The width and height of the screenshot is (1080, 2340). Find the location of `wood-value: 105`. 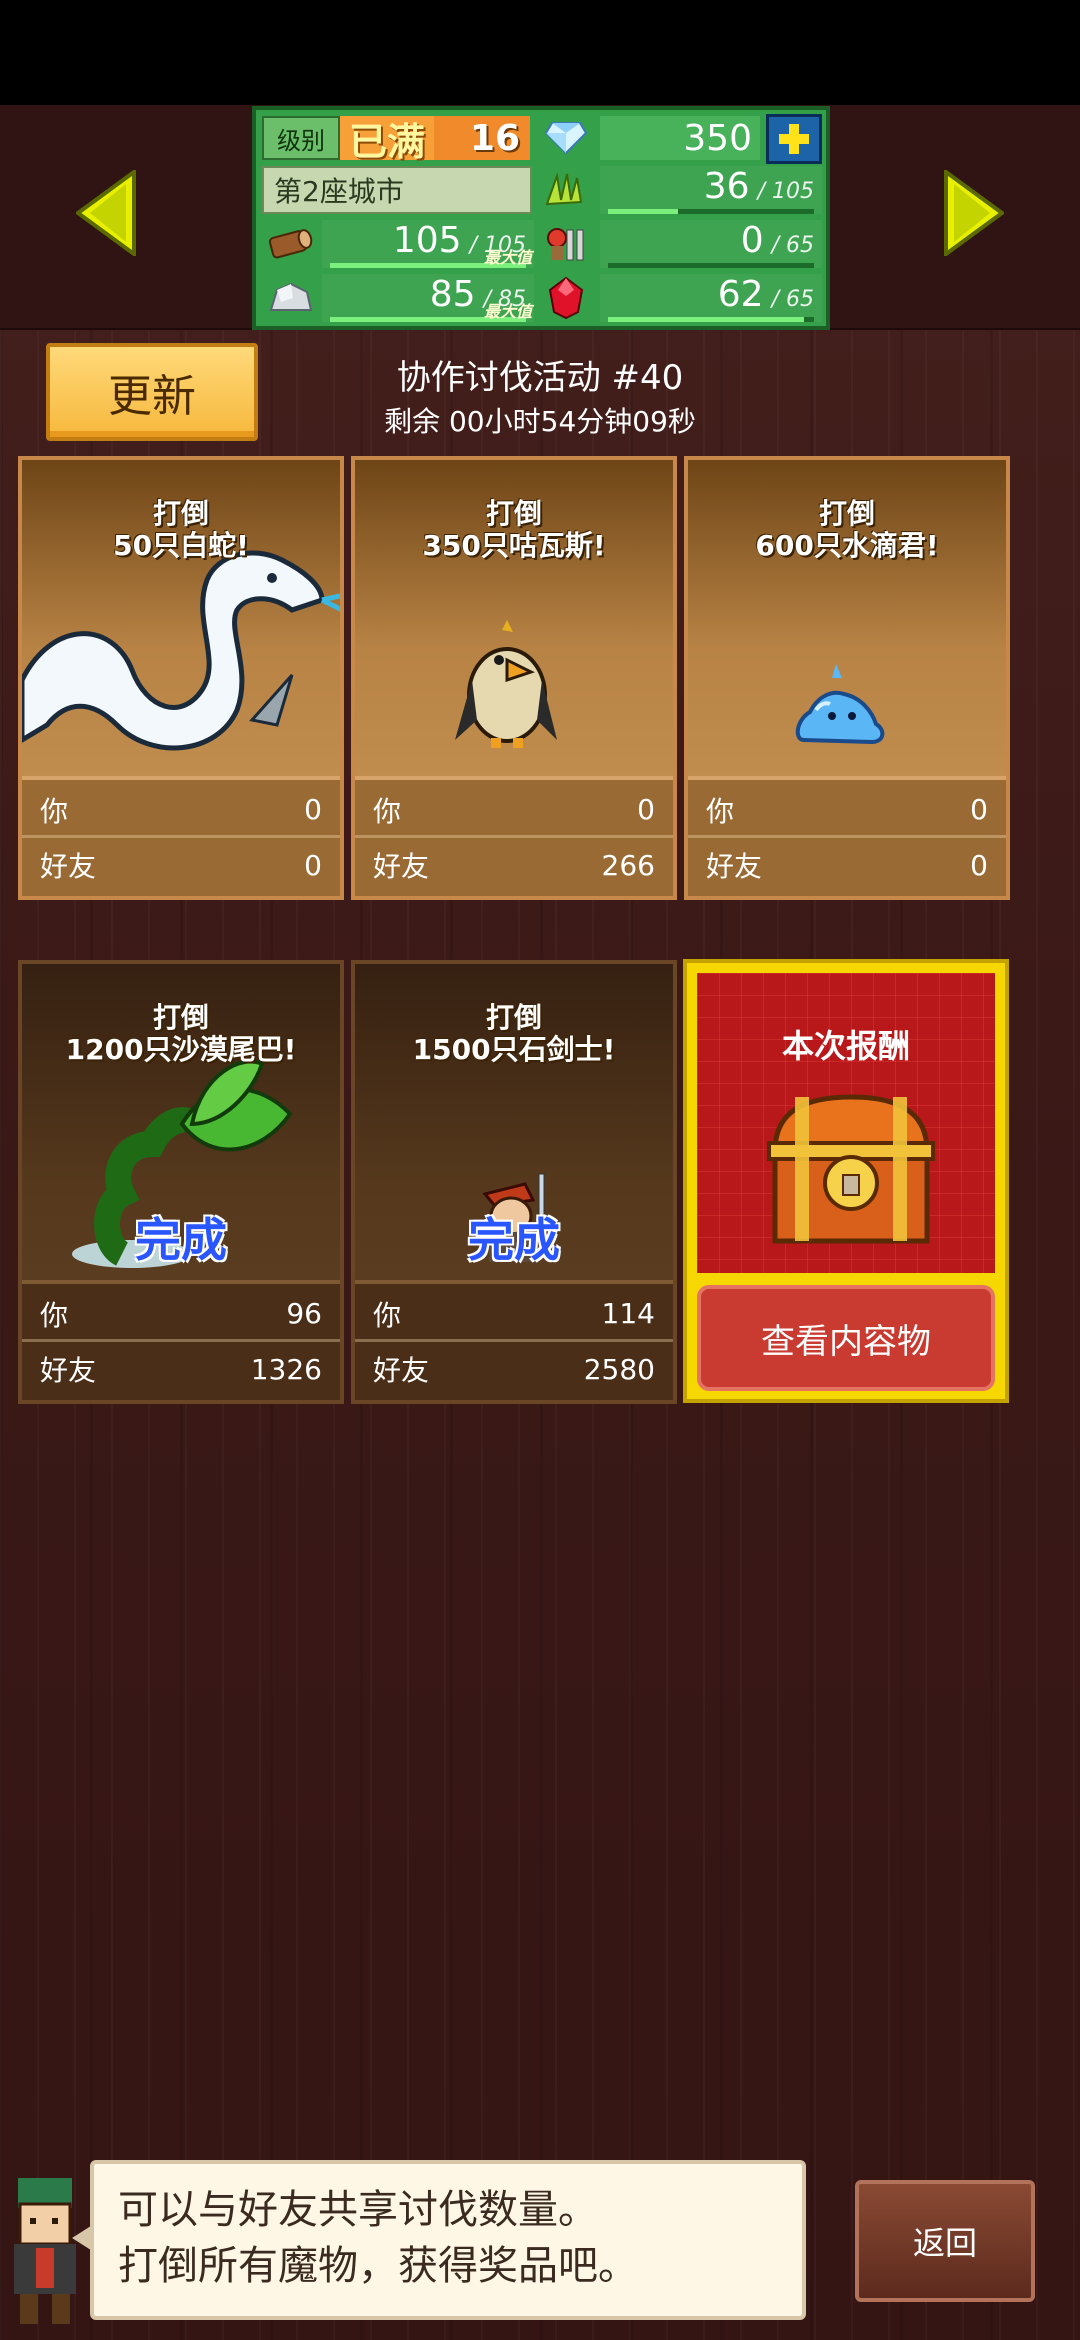

wood-value: 105 is located at coordinates (427, 240).